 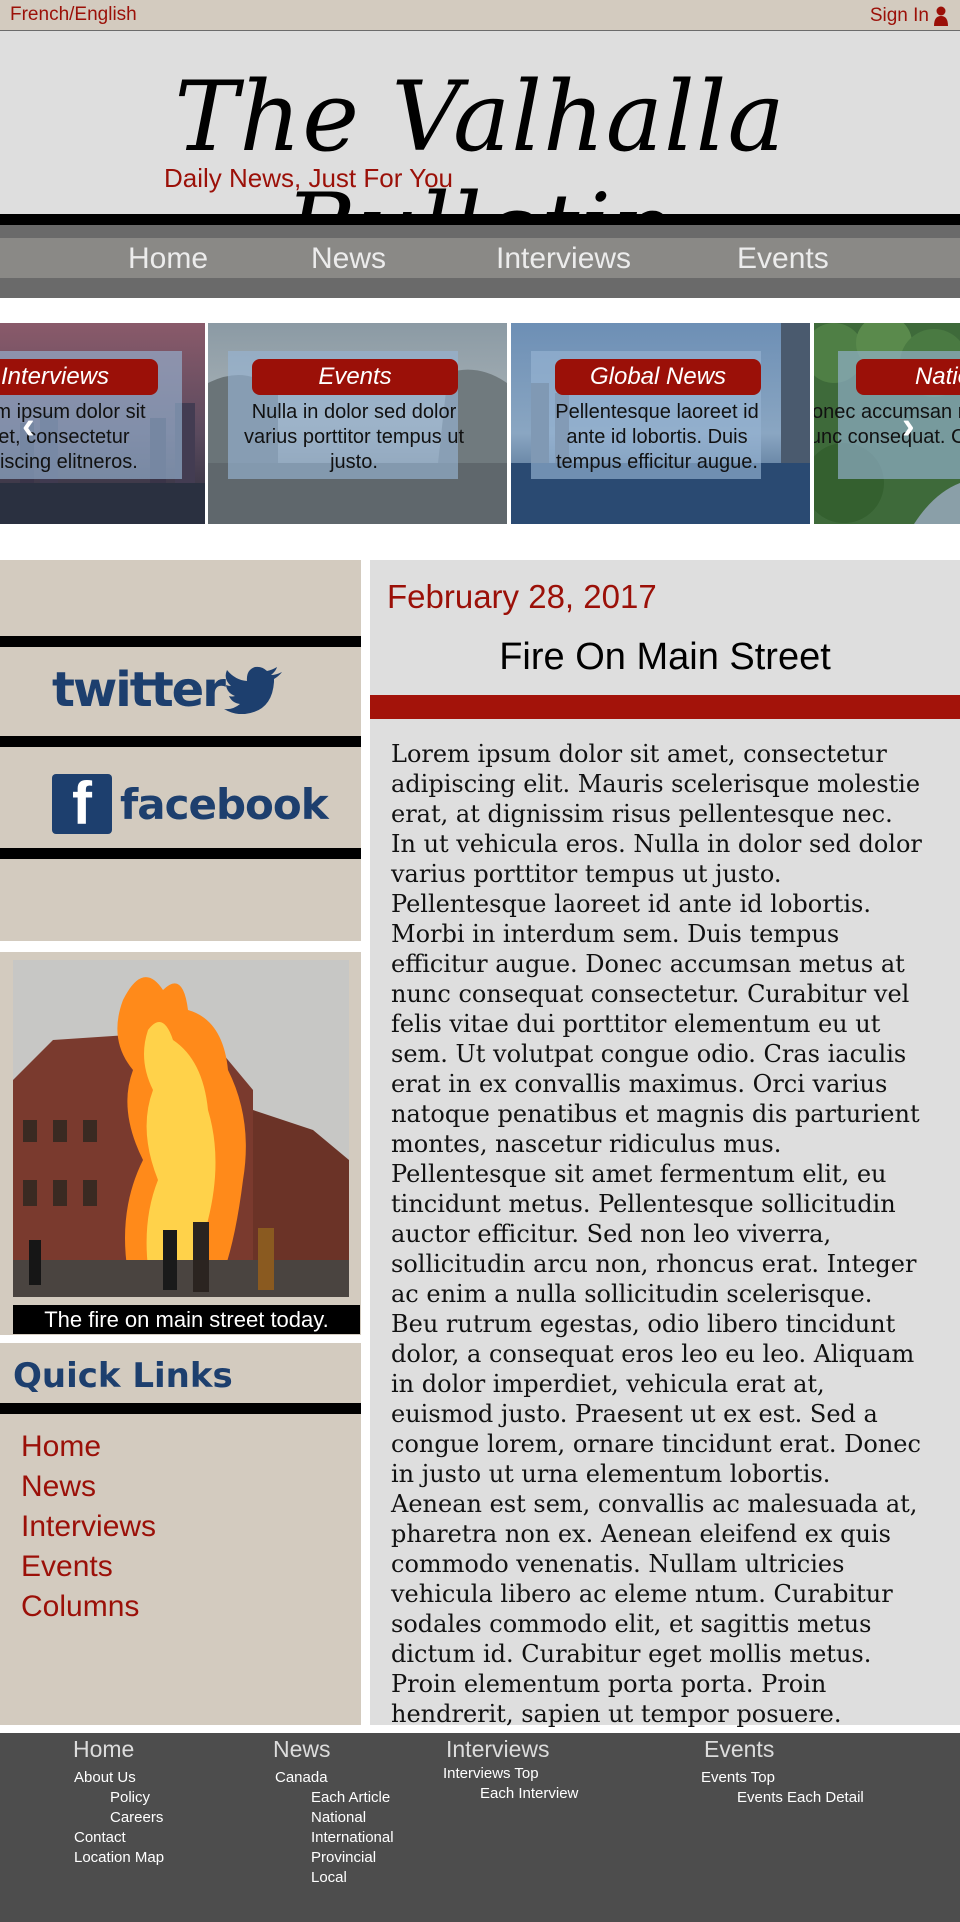 I want to click on nav-news: News, so click(x=348, y=259).